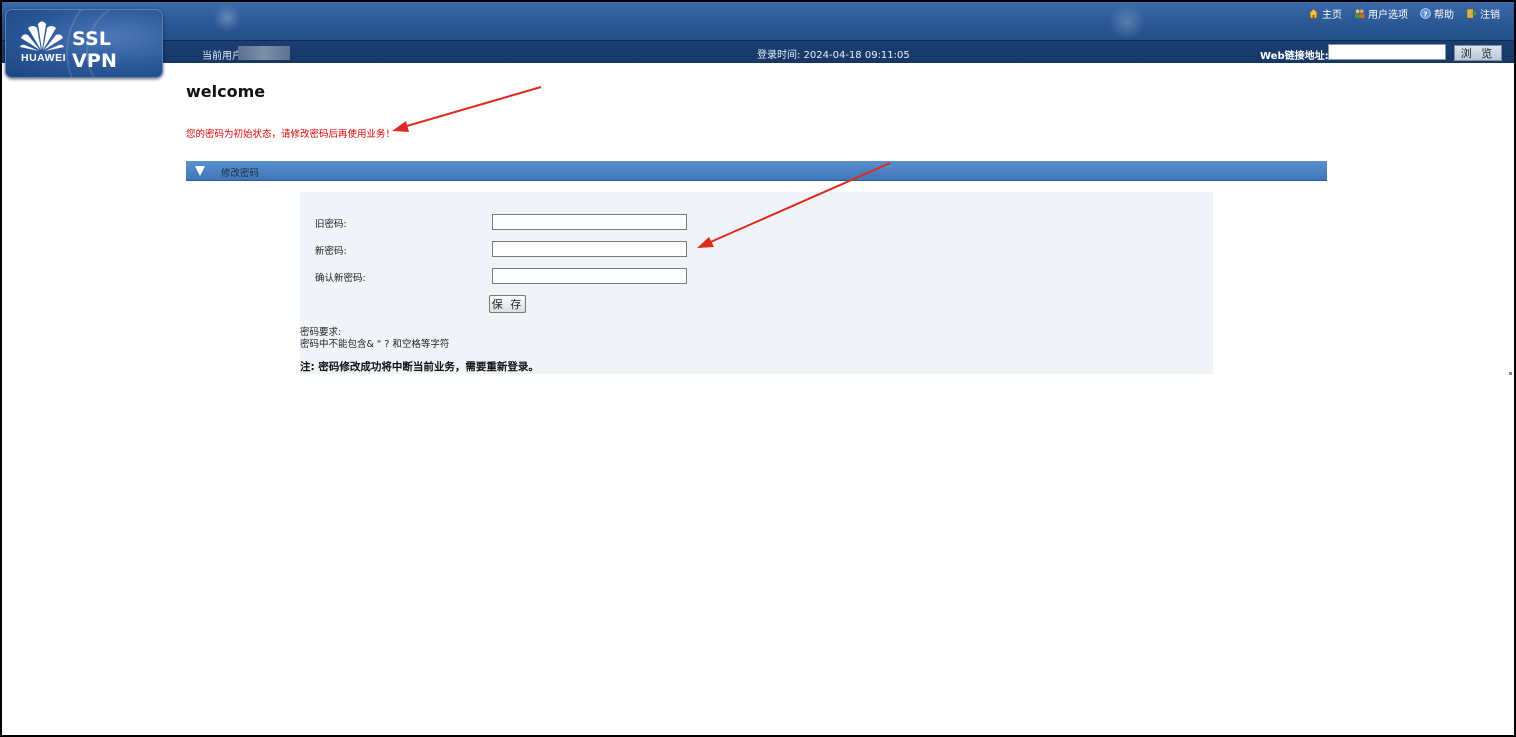 The height and width of the screenshot is (737, 1516). I want to click on top-links: 主页 用户选项 ? 帮助 注销, so click(1404, 13).